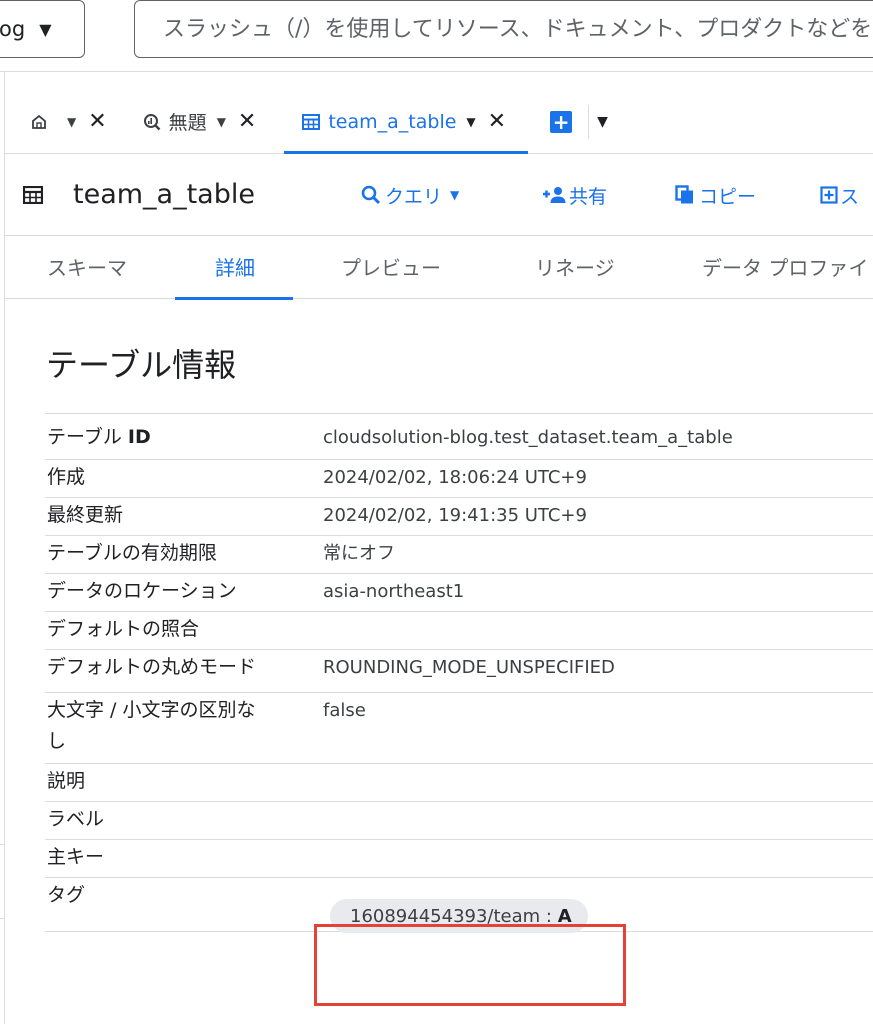 This screenshot has height=1024, width=873. Describe the element at coordinates (371, 195) in the screenshot. I see `search-icon` at that location.